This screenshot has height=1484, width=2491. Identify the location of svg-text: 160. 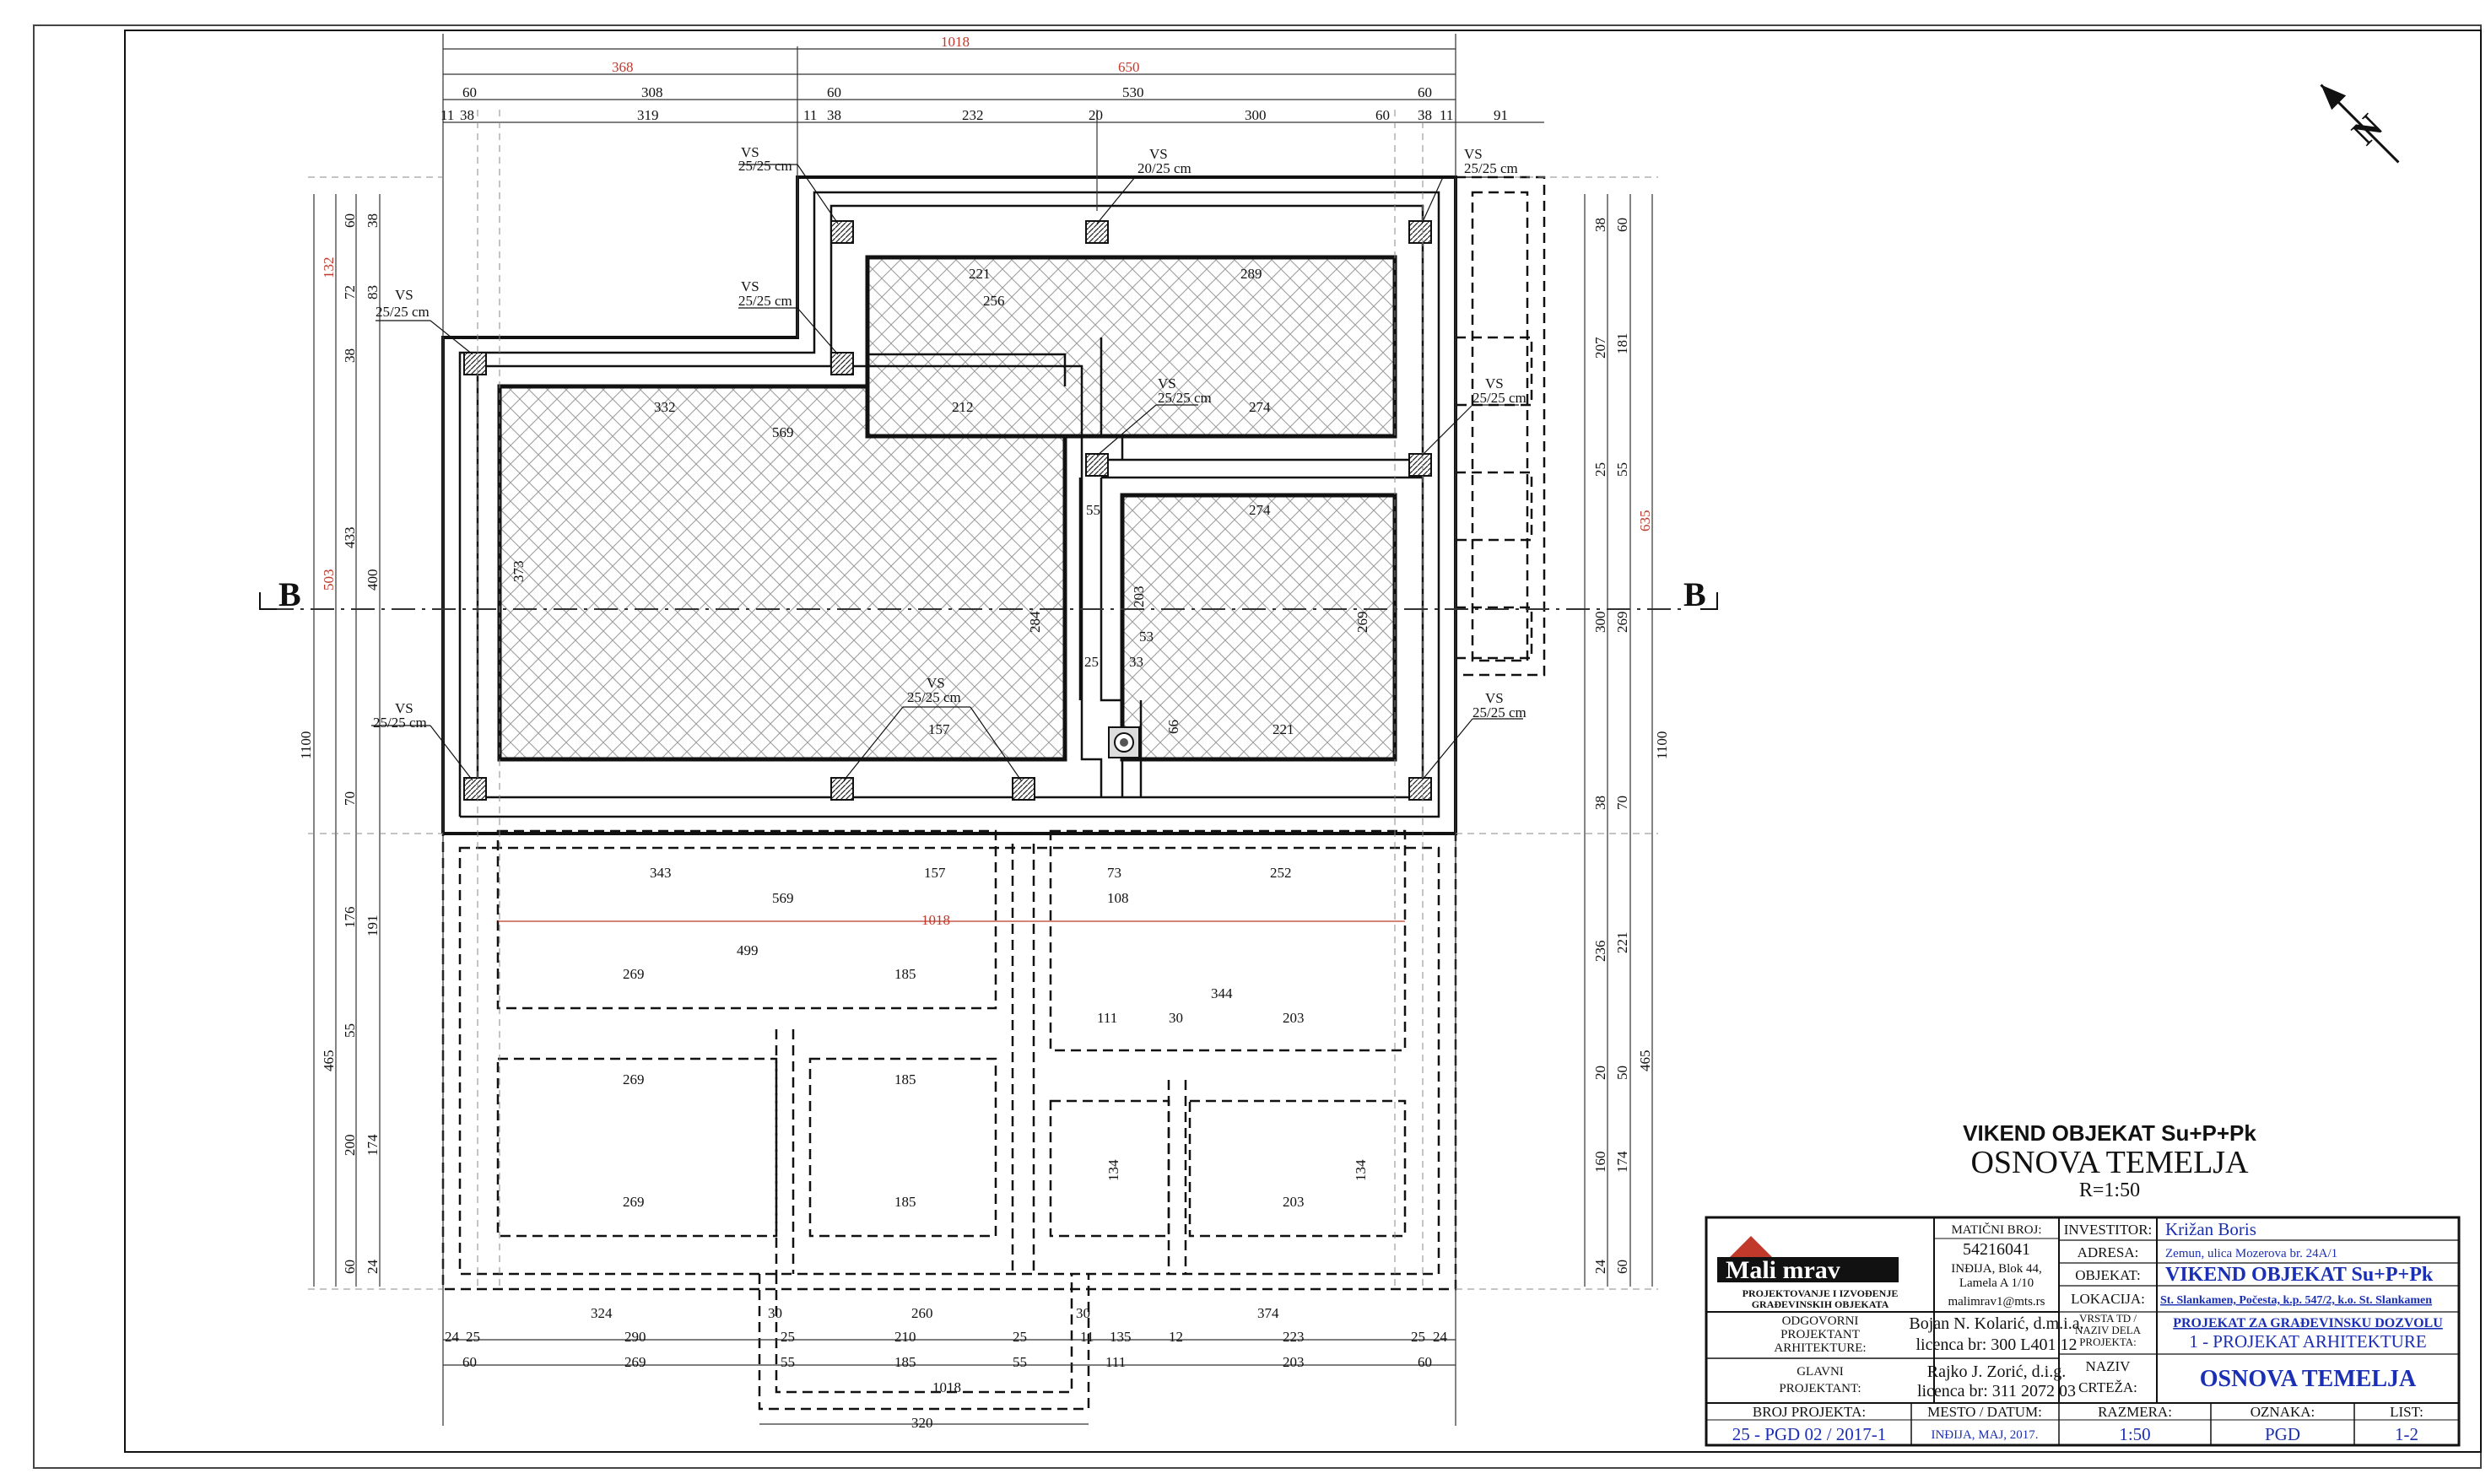
(1600, 1163).